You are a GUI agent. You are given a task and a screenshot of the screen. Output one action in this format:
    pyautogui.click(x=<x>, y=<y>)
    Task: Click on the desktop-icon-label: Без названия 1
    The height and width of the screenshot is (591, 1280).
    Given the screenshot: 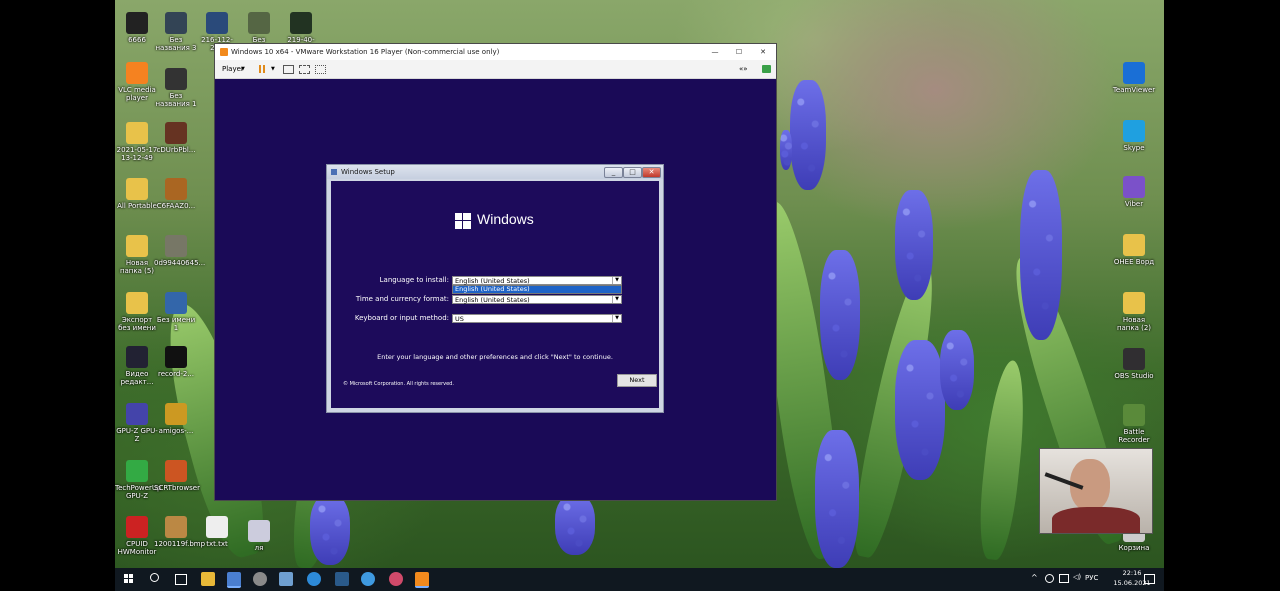 What is the action you would take?
    pyautogui.click(x=176, y=100)
    